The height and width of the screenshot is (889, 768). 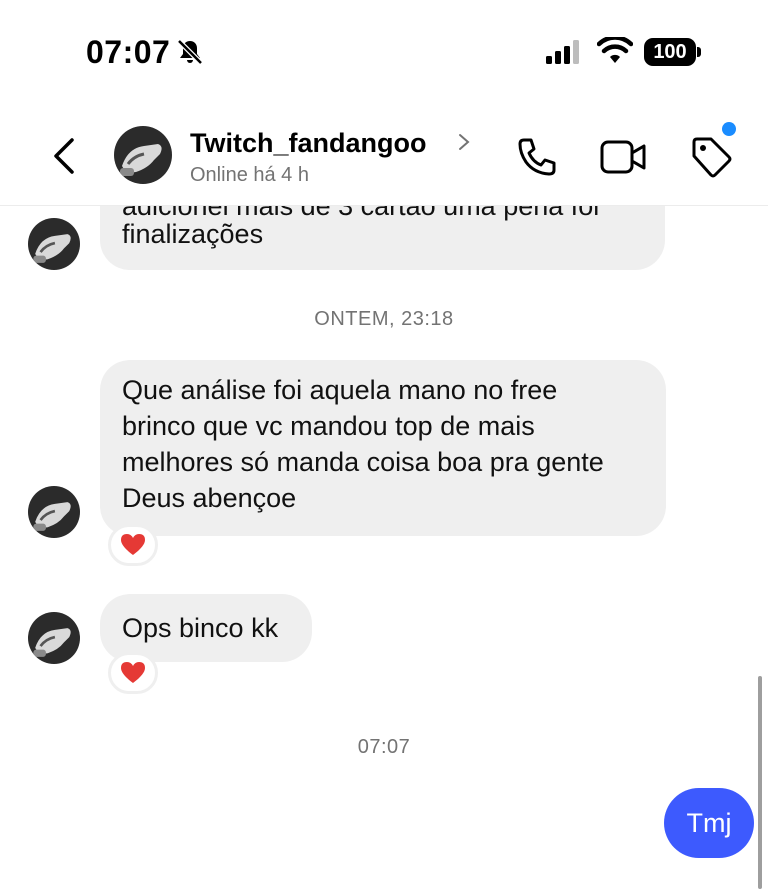 I want to click on message-line: melhores só manda coisa boa pra gente, so click(x=363, y=462).